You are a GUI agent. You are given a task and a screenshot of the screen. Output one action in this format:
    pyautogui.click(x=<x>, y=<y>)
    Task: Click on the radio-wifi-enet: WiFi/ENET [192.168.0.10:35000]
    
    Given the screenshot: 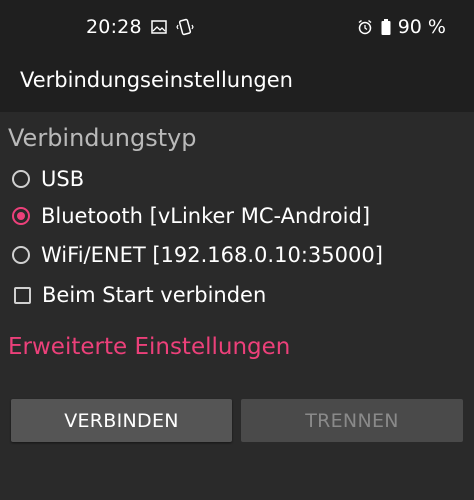 What is the action you would take?
    pyautogui.click(x=197, y=255)
    